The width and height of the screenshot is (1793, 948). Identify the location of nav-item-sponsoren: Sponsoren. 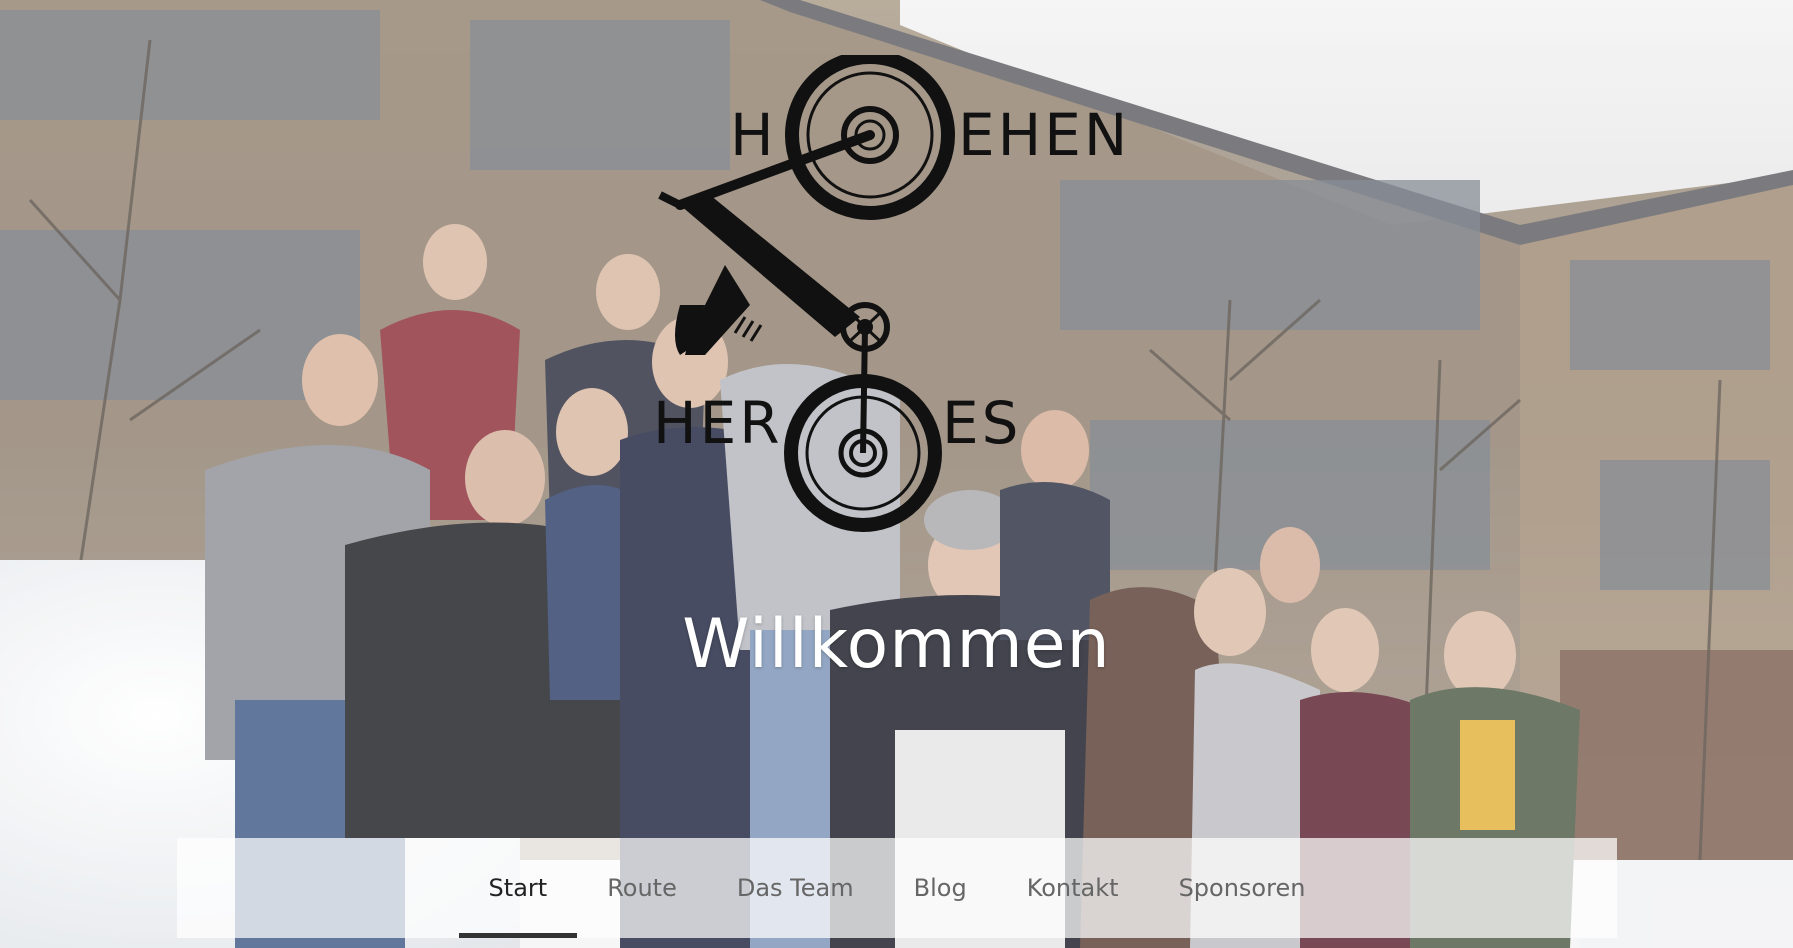
(1242, 888).